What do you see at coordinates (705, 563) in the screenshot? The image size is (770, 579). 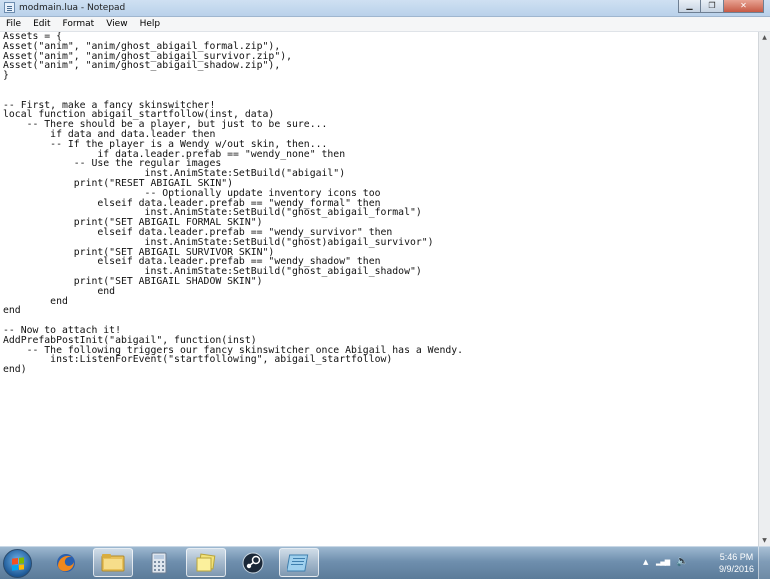 I see `system-tray: ▲ ▂▄▆ 🔈 5:46 PM 9/9/2016` at bounding box center [705, 563].